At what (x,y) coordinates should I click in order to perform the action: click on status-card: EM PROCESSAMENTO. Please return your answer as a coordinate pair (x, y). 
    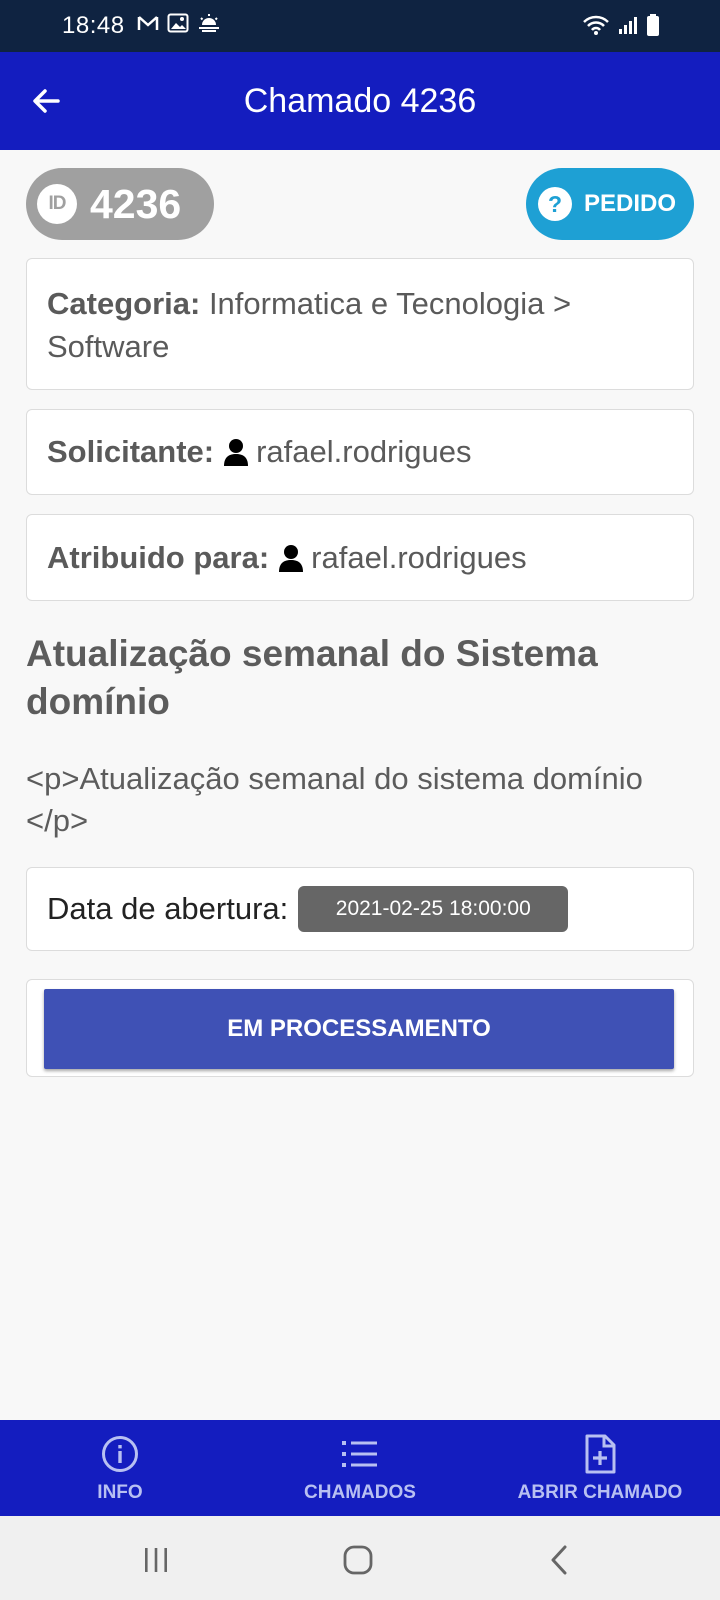
    Looking at the image, I should click on (360, 1028).